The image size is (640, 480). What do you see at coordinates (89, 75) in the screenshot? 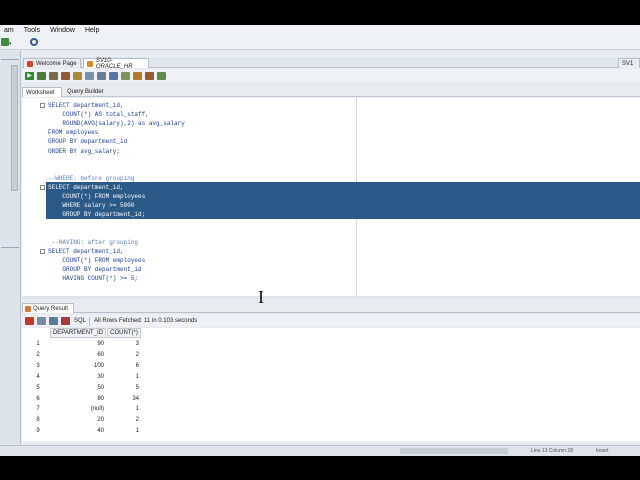
I see `autotrace-icon` at bounding box center [89, 75].